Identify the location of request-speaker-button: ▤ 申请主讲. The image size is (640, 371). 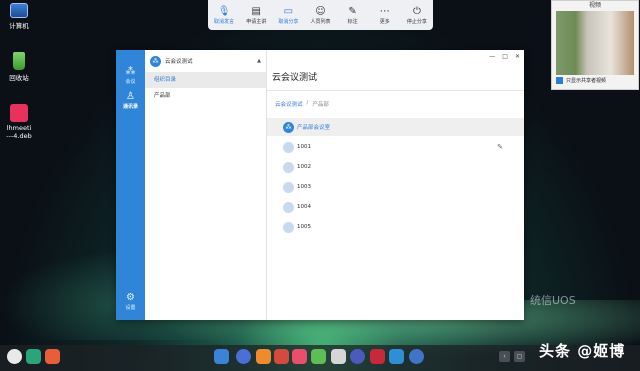
(256, 15).